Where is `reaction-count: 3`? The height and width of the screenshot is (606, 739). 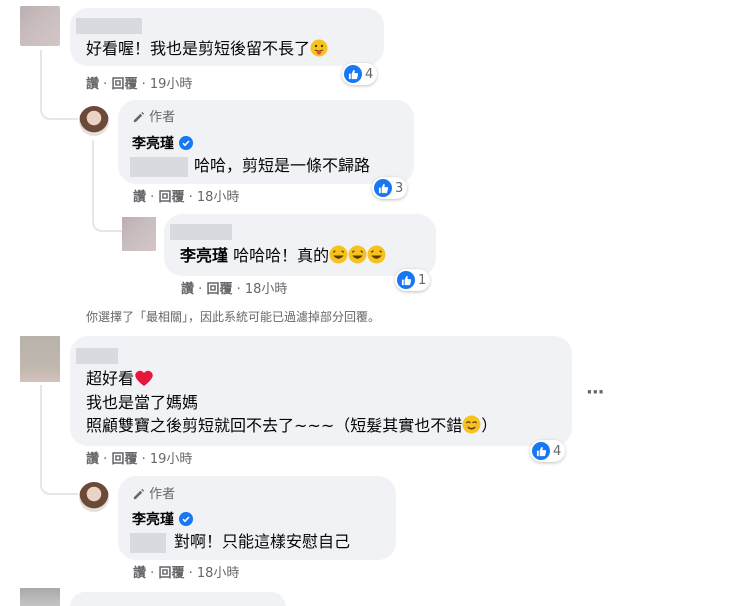
reaction-count: 3 is located at coordinates (390, 188).